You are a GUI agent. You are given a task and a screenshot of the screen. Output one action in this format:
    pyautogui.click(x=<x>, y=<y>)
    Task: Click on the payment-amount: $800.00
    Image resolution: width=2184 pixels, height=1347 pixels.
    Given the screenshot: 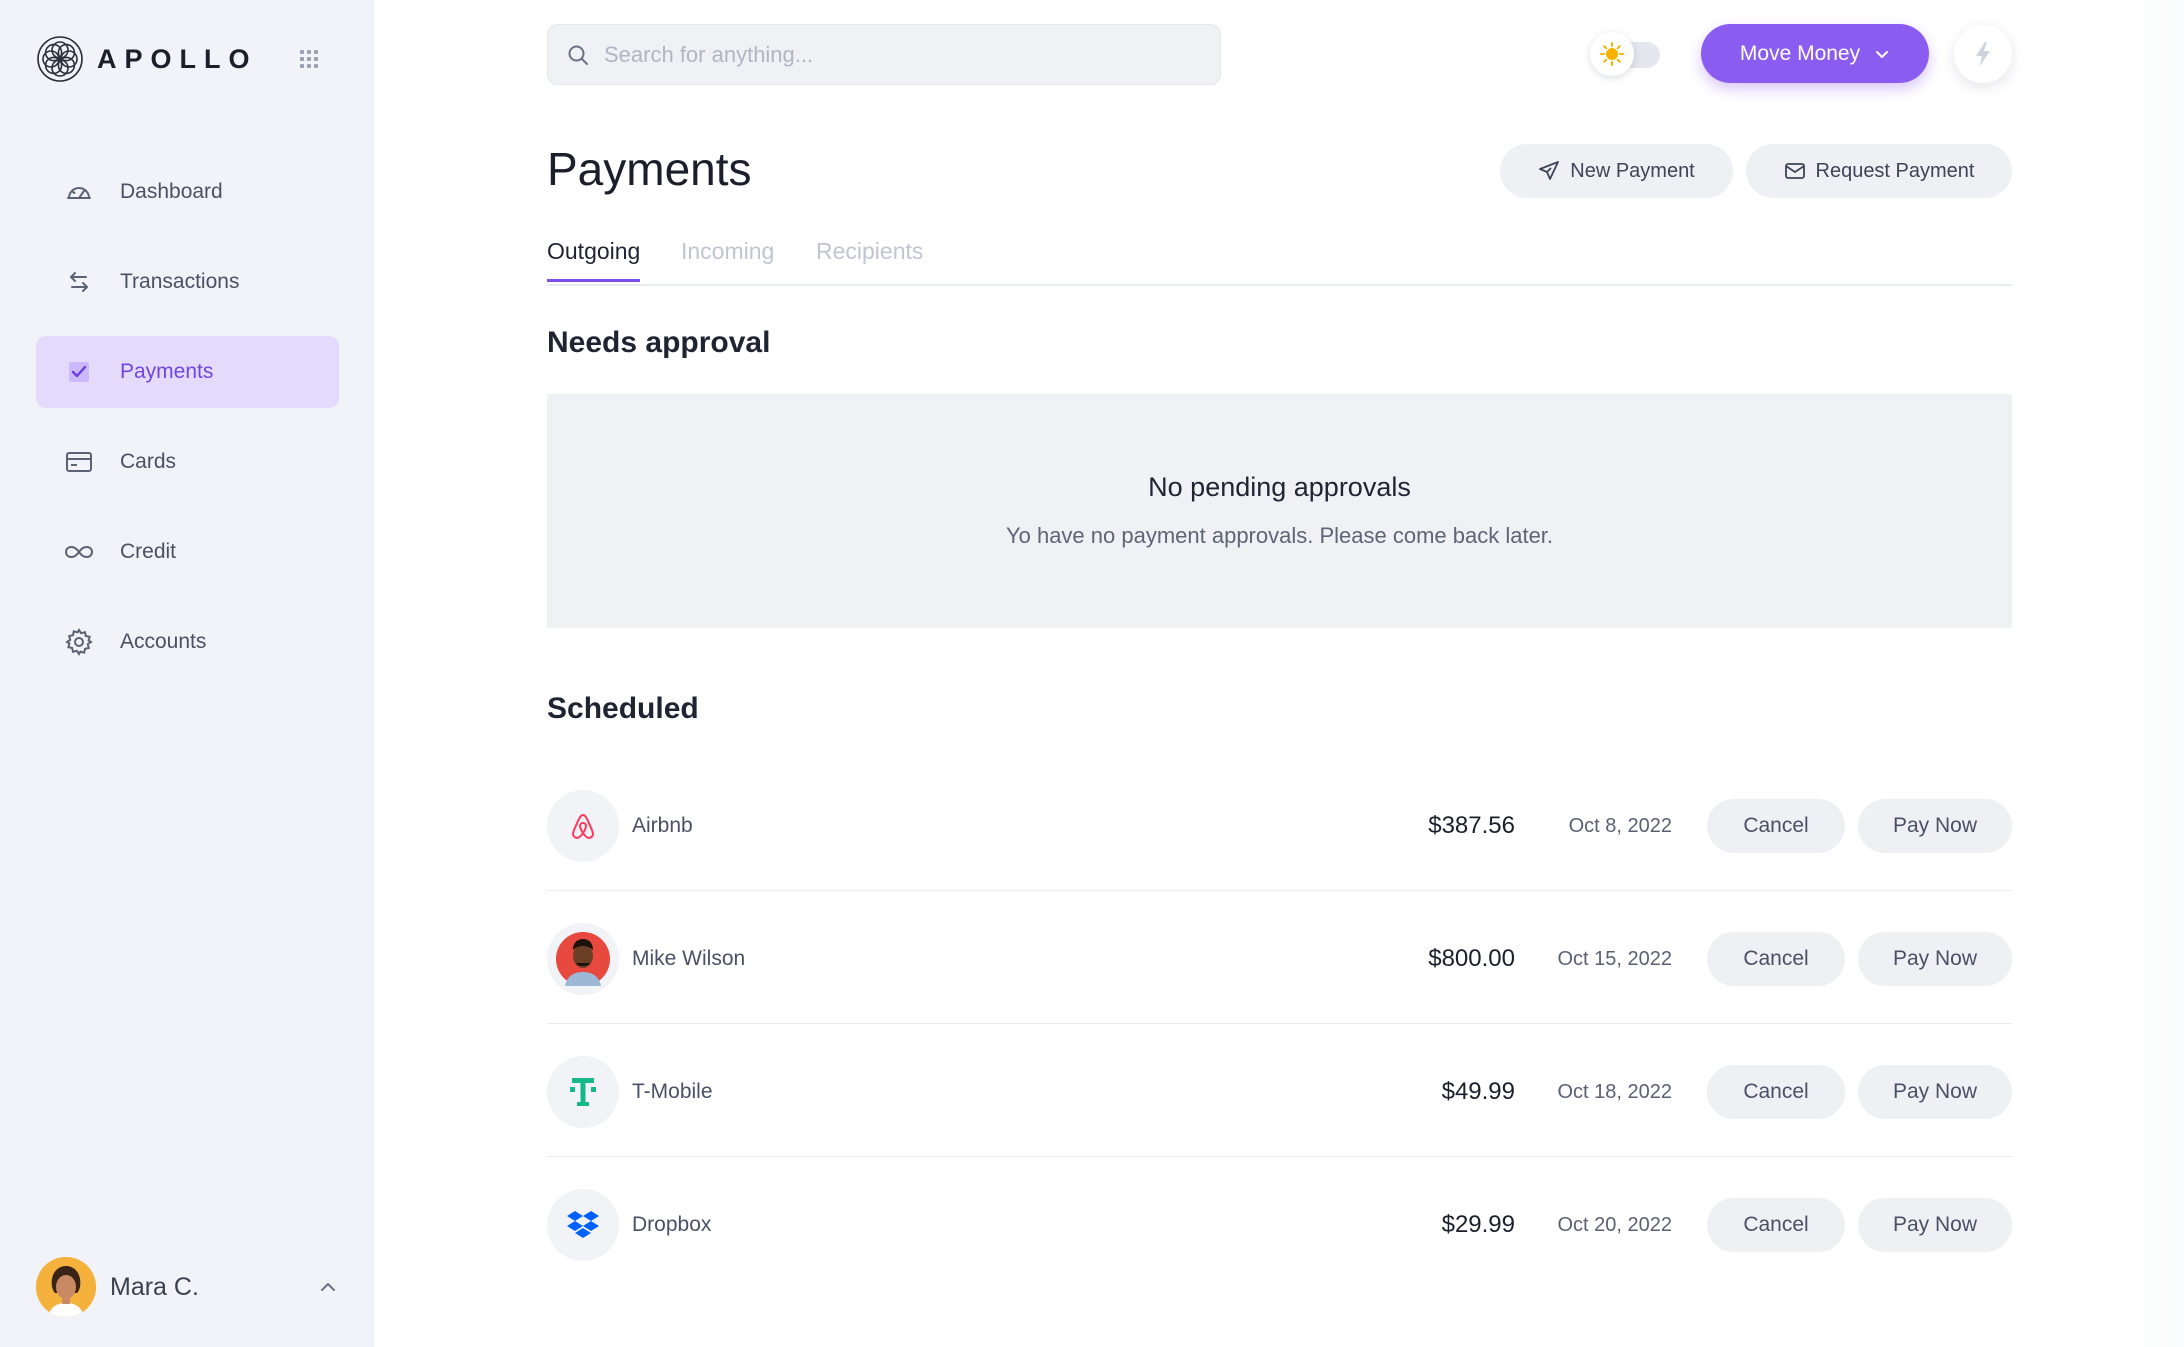 What is the action you would take?
    pyautogui.click(x=1471, y=958)
    